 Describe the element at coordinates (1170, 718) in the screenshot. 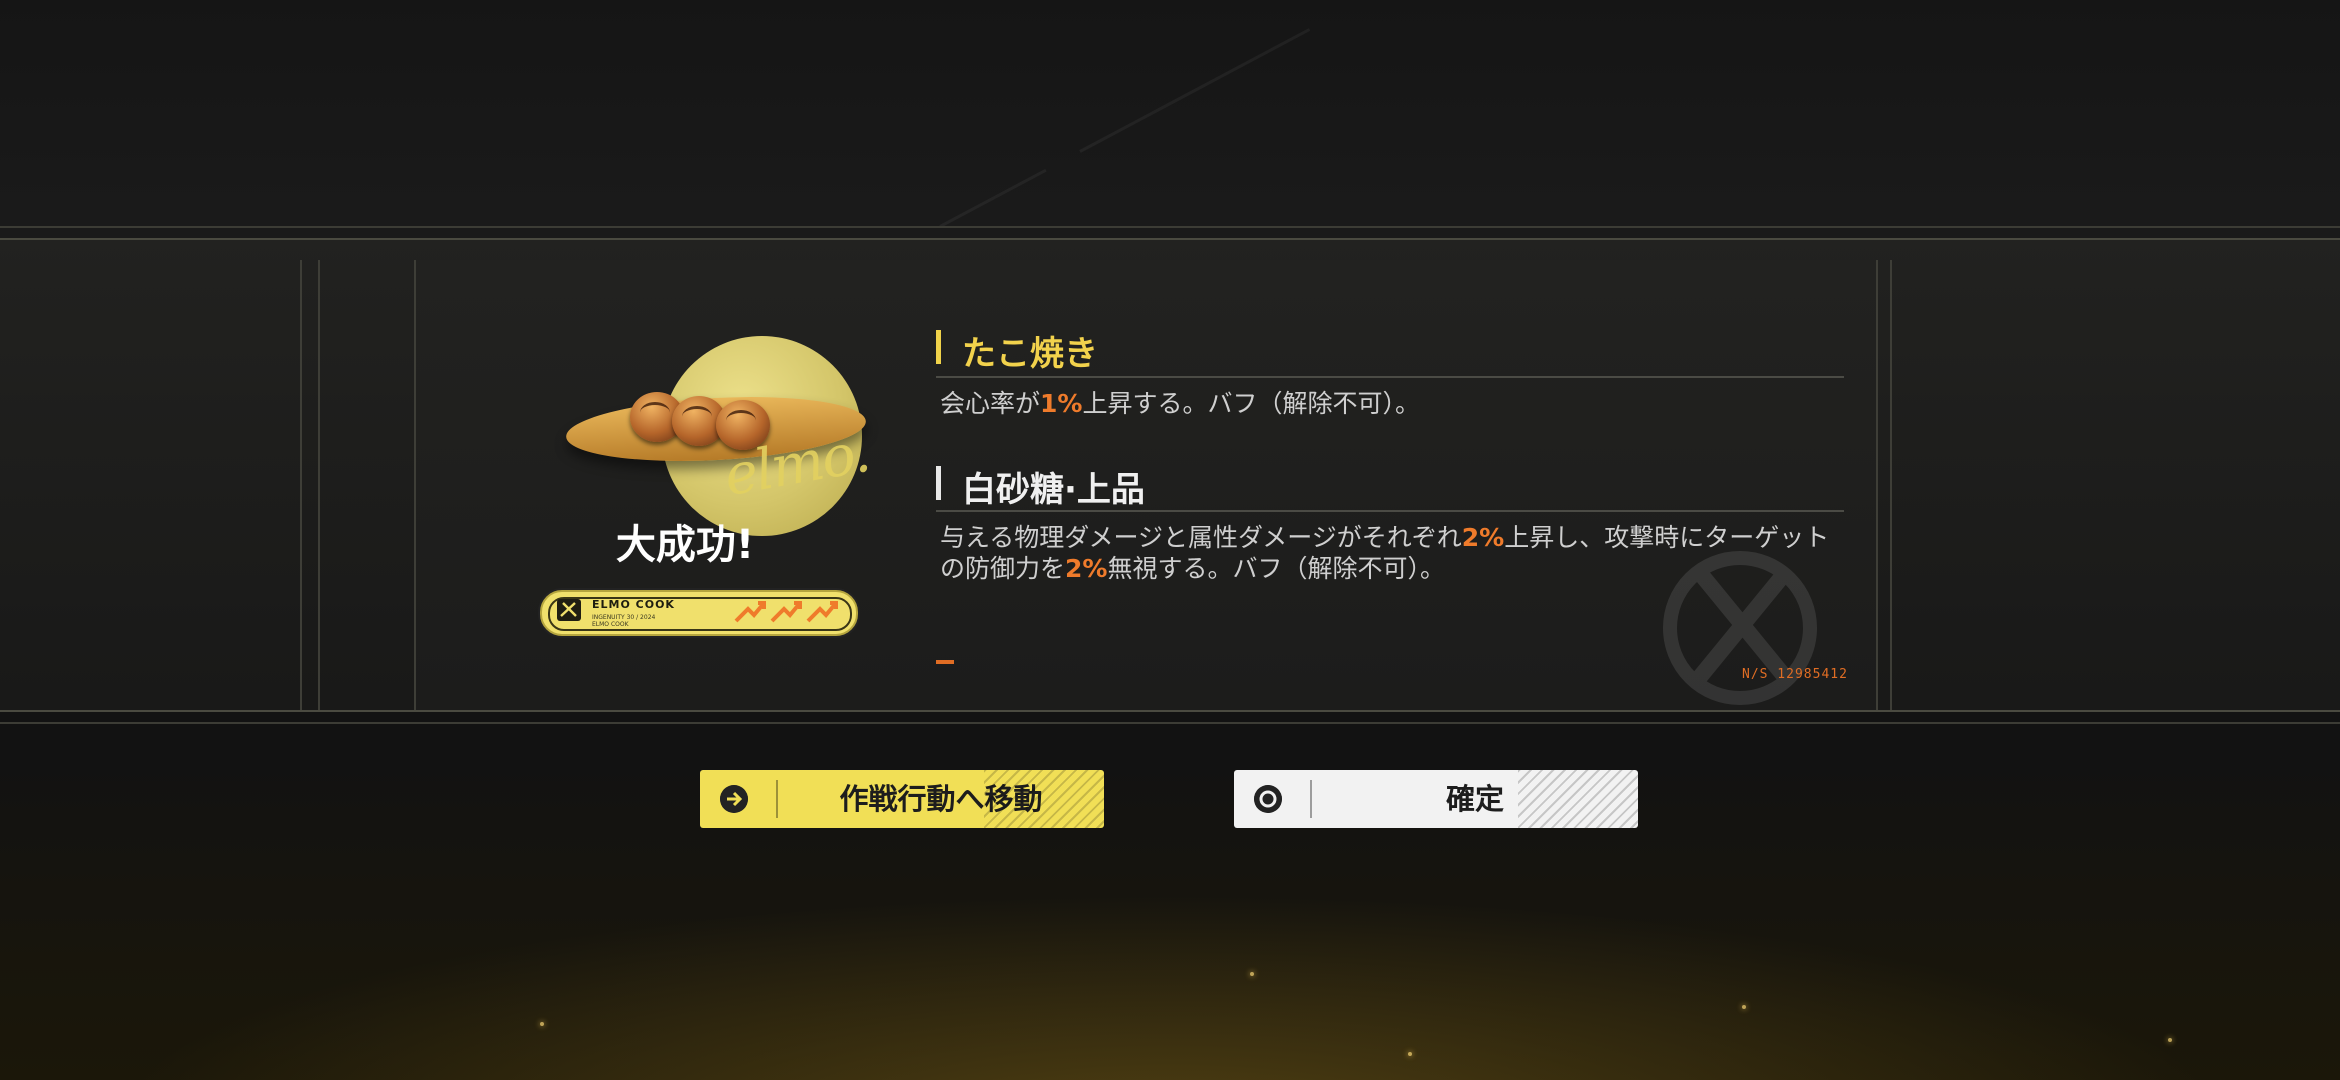

I see `banner-bottom-strip` at that location.